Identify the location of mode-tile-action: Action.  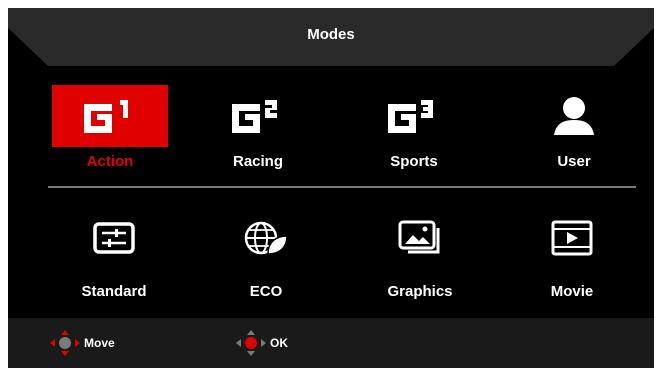
(110, 130).